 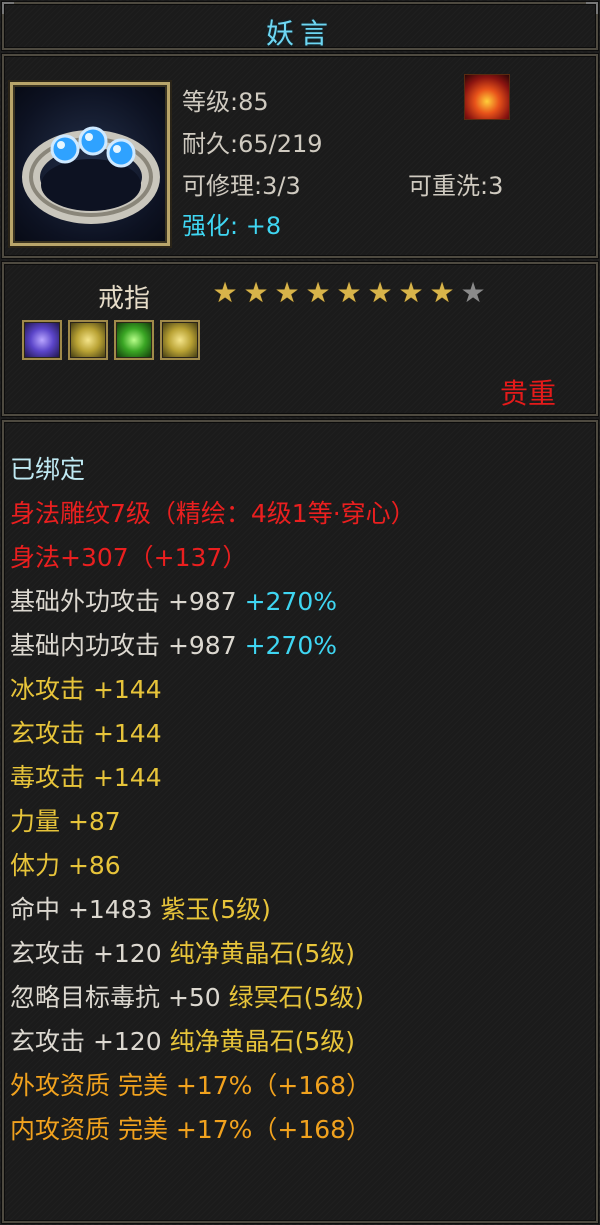 I want to click on title-bar: 妖言, so click(x=300, y=26).